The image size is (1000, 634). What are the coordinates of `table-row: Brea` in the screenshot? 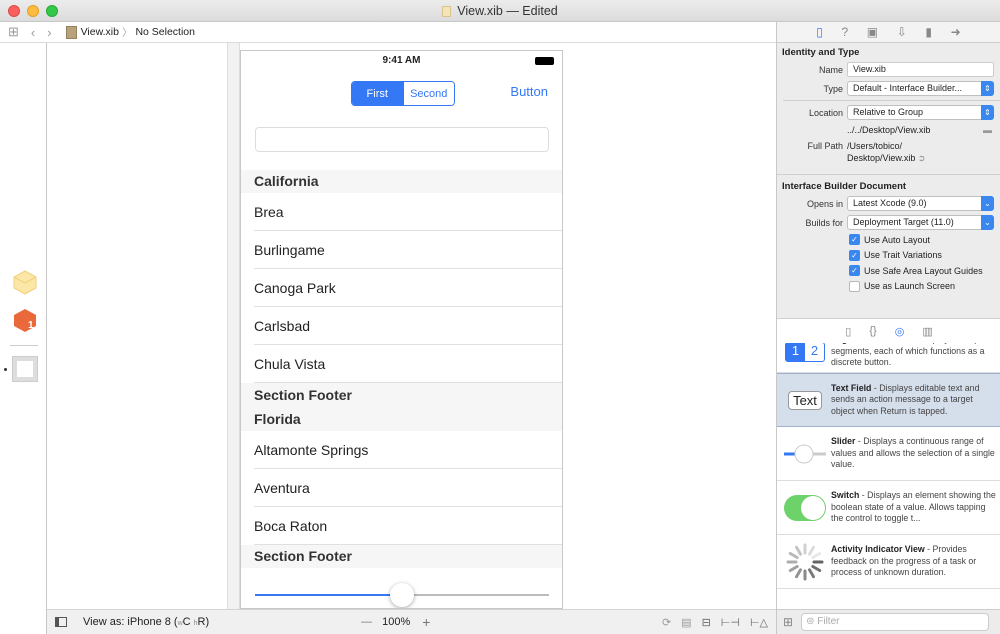 It's located at (401, 212).